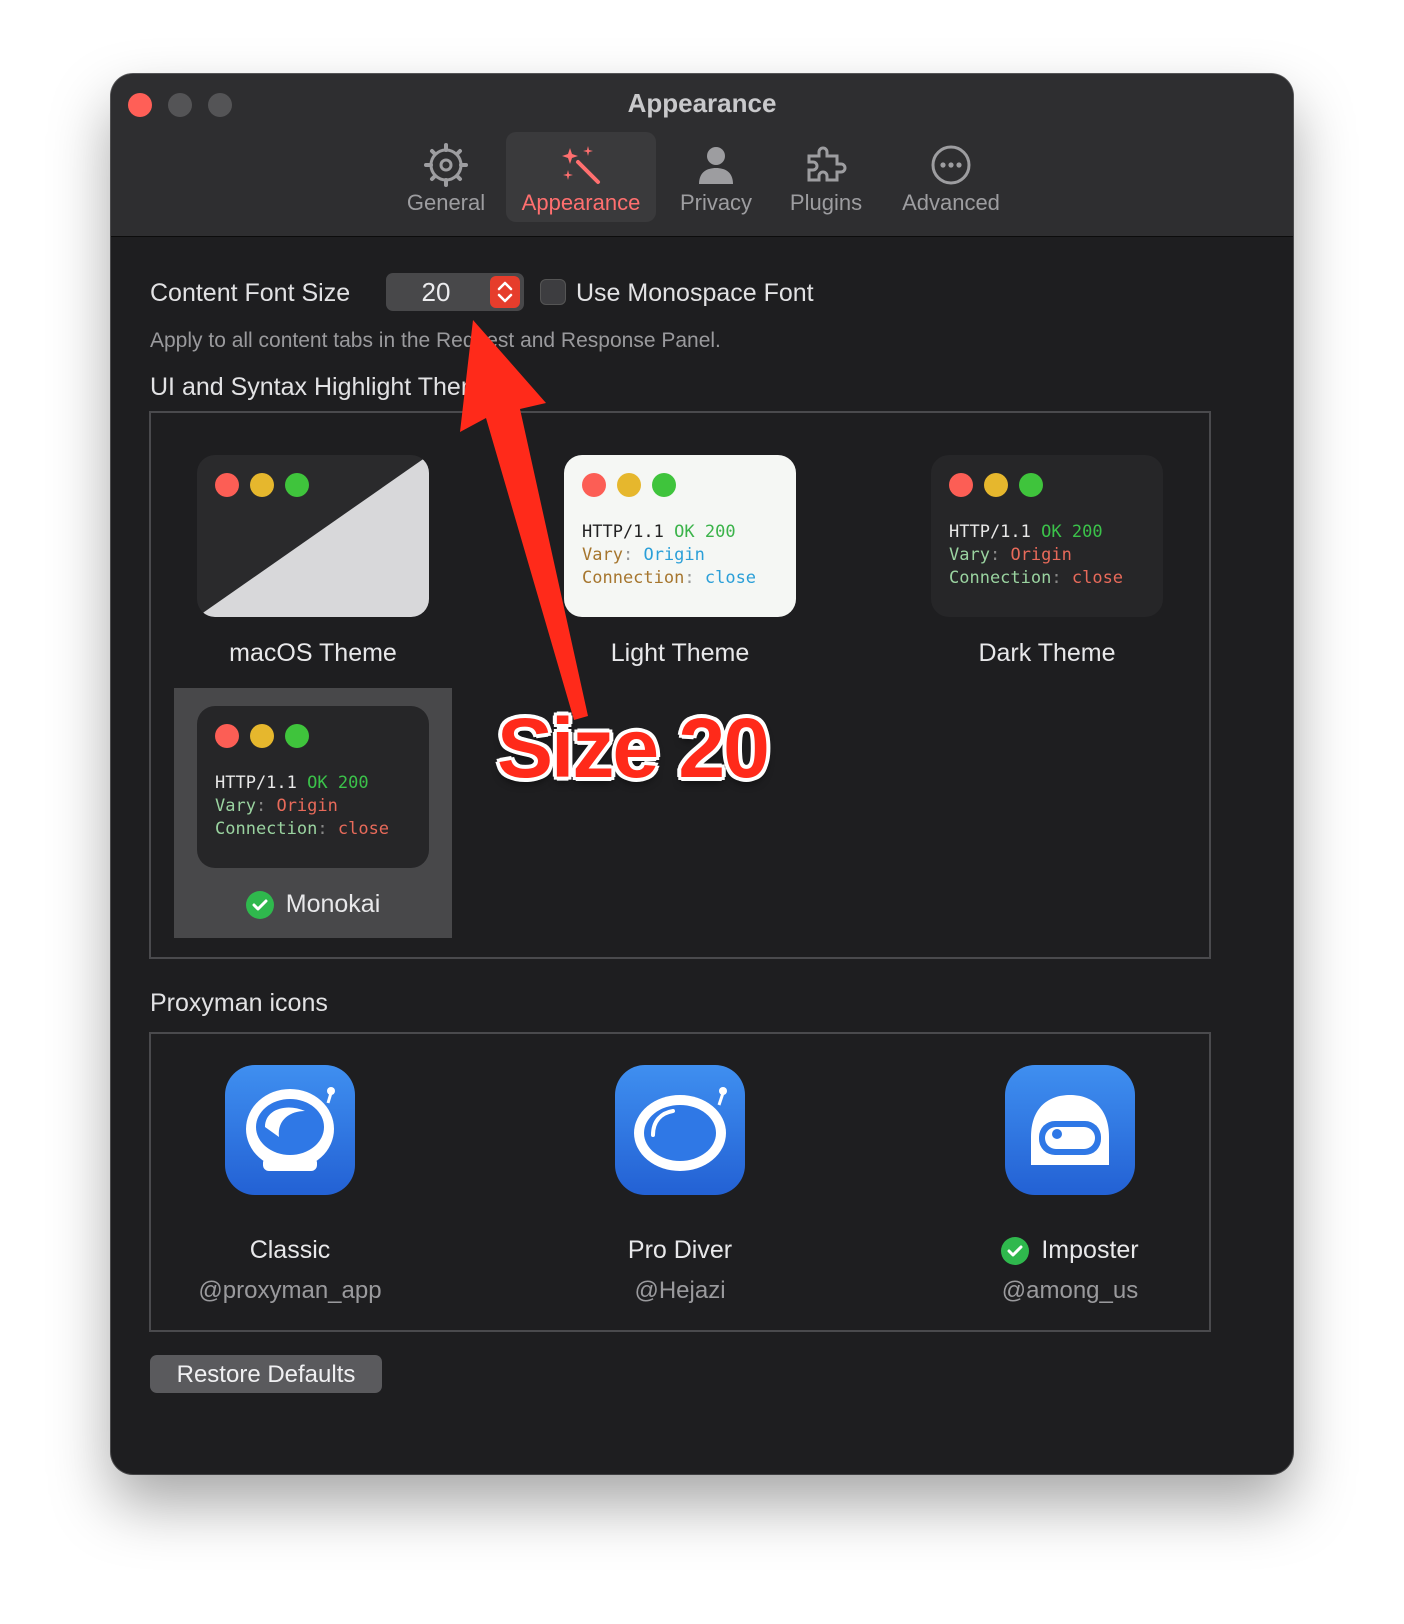 This screenshot has width=1404, height=1624. I want to click on tab-general: General, so click(446, 177).